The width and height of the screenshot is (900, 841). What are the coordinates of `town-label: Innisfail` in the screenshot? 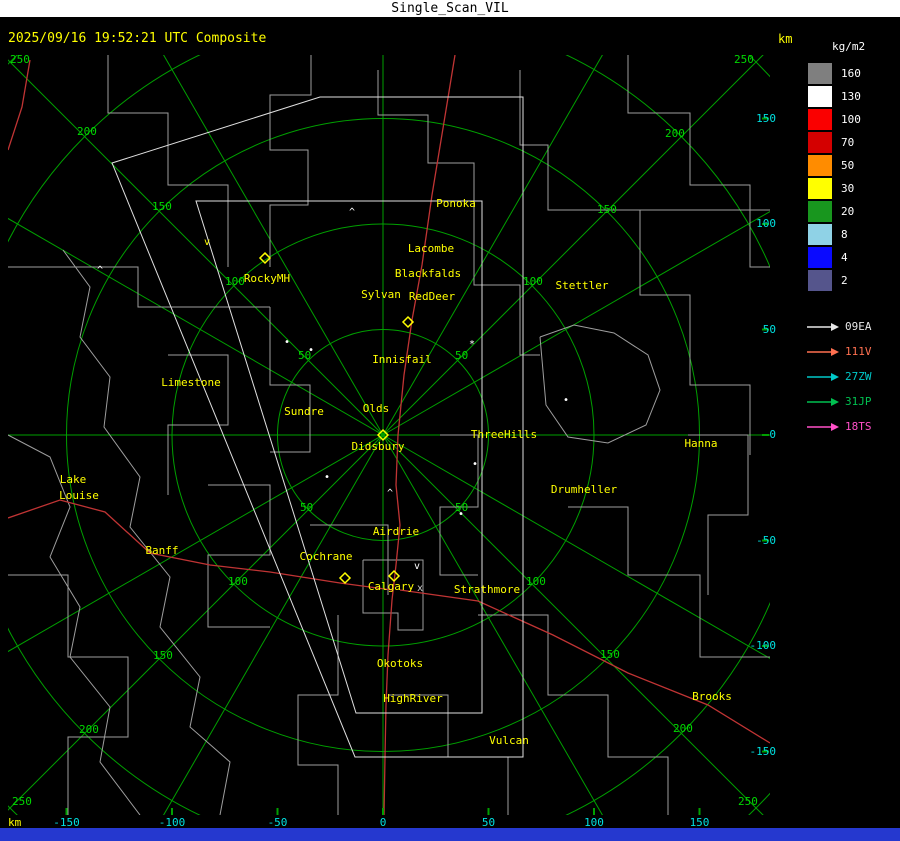 It's located at (402, 359).